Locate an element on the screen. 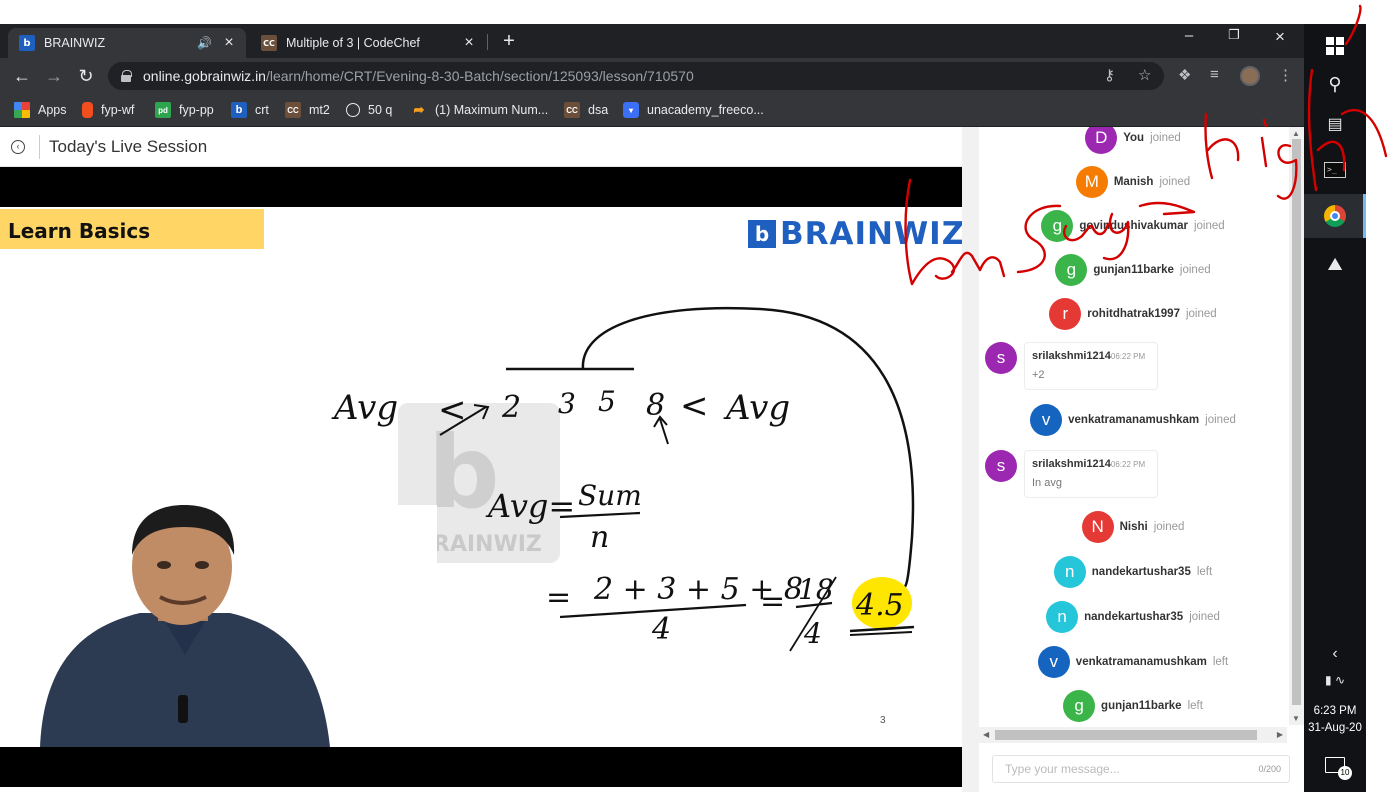 The height and width of the screenshot is (792, 1390). new-tab-icon: + is located at coordinates (509, 41).